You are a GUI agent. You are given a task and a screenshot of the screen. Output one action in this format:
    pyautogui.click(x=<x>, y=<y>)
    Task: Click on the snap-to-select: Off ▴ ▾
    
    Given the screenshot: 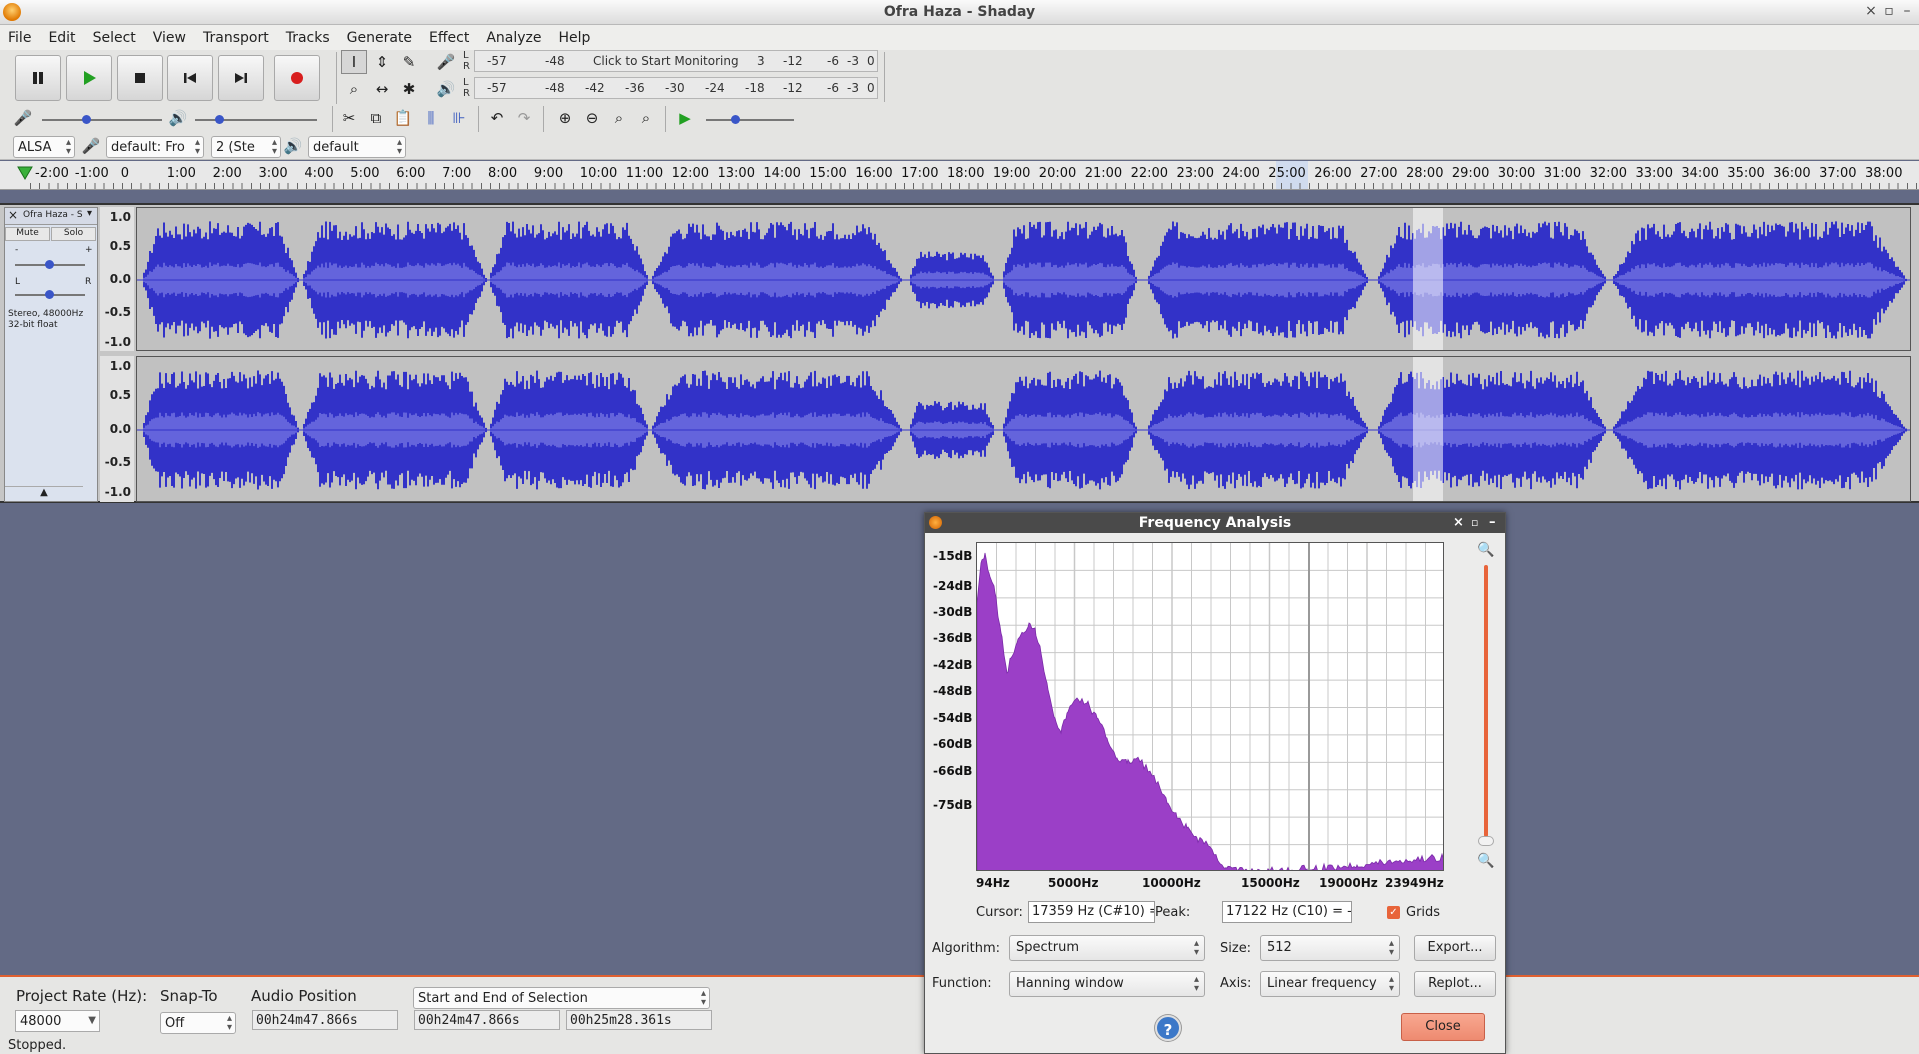 What is the action you would take?
    pyautogui.click(x=198, y=1023)
    